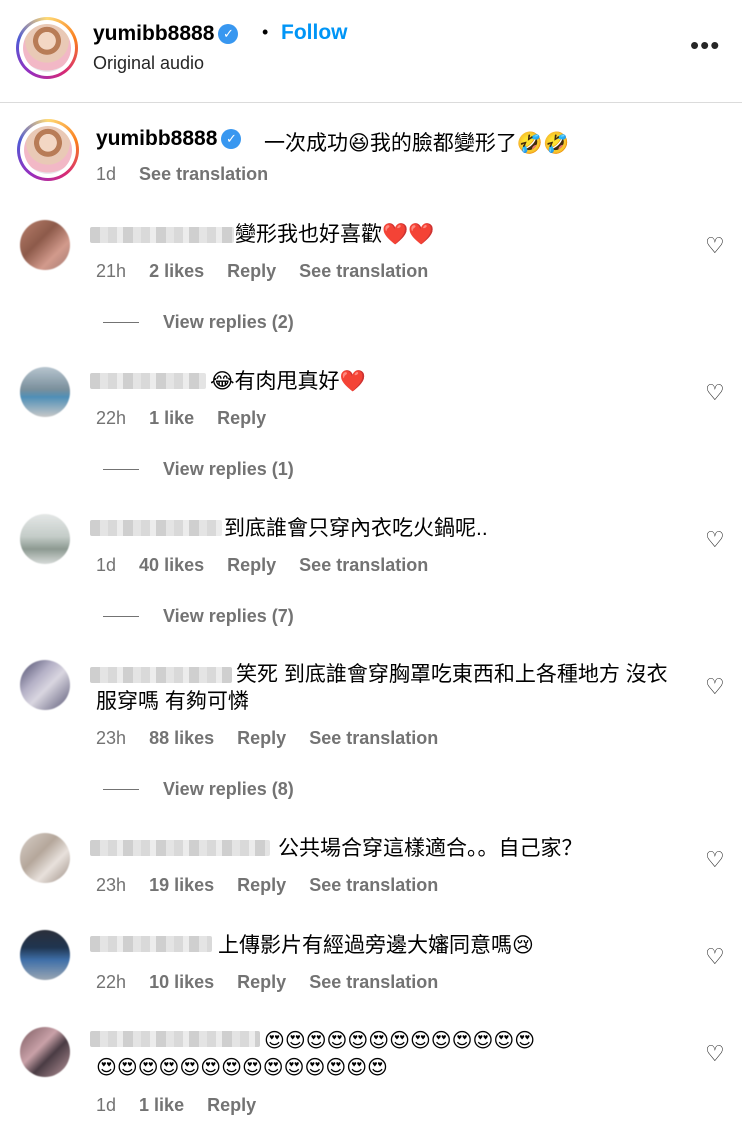 The image size is (742, 1140). I want to click on follow-button: Follow, so click(314, 33).